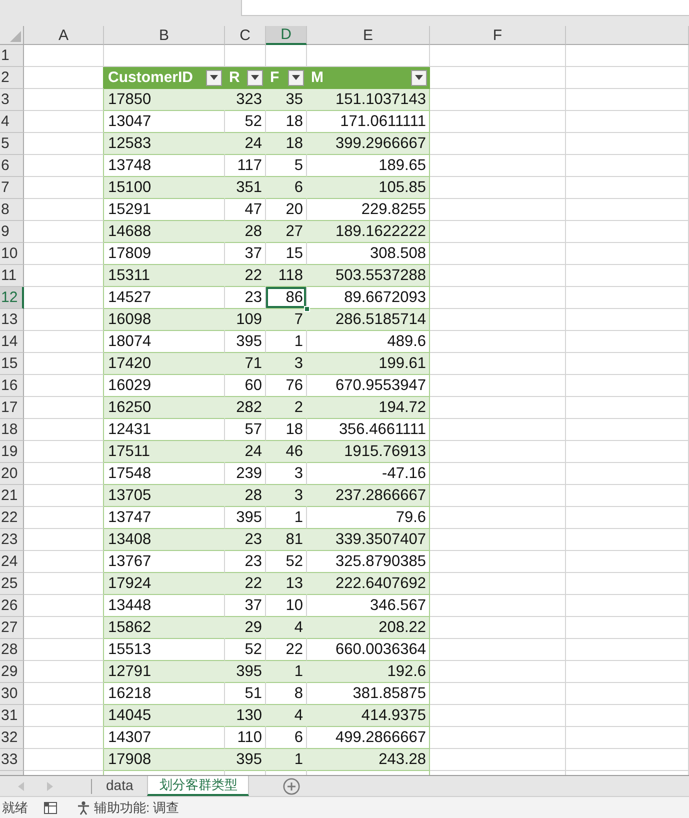 Image resolution: width=689 pixels, height=818 pixels. Describe the element at coordinates (164, 298) in the screenshot. I see `table-cell: 14527` at that location.